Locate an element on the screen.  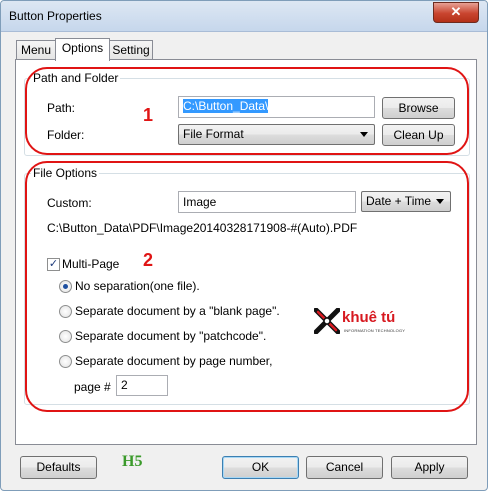
close-icon: ✕ is located at coordinates (456, 11).